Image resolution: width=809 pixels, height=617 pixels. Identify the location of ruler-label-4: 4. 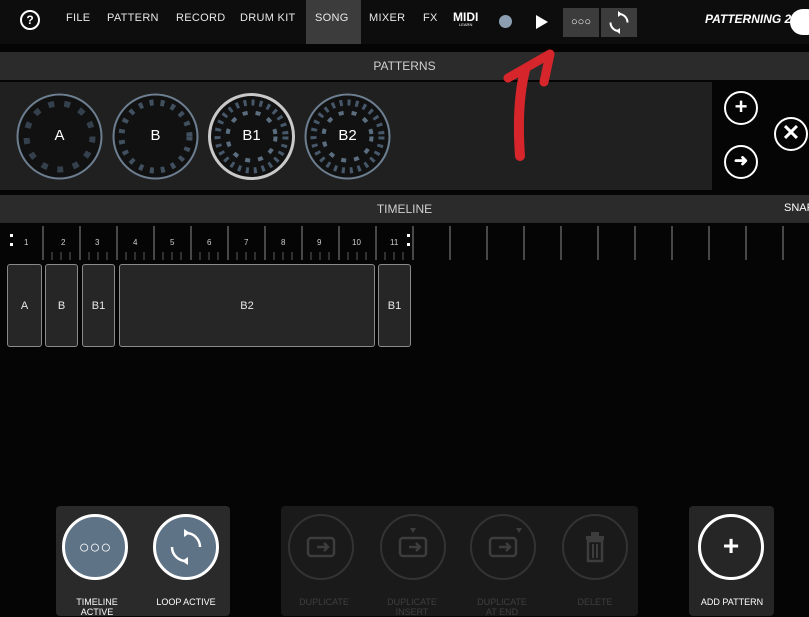
(135, 242).